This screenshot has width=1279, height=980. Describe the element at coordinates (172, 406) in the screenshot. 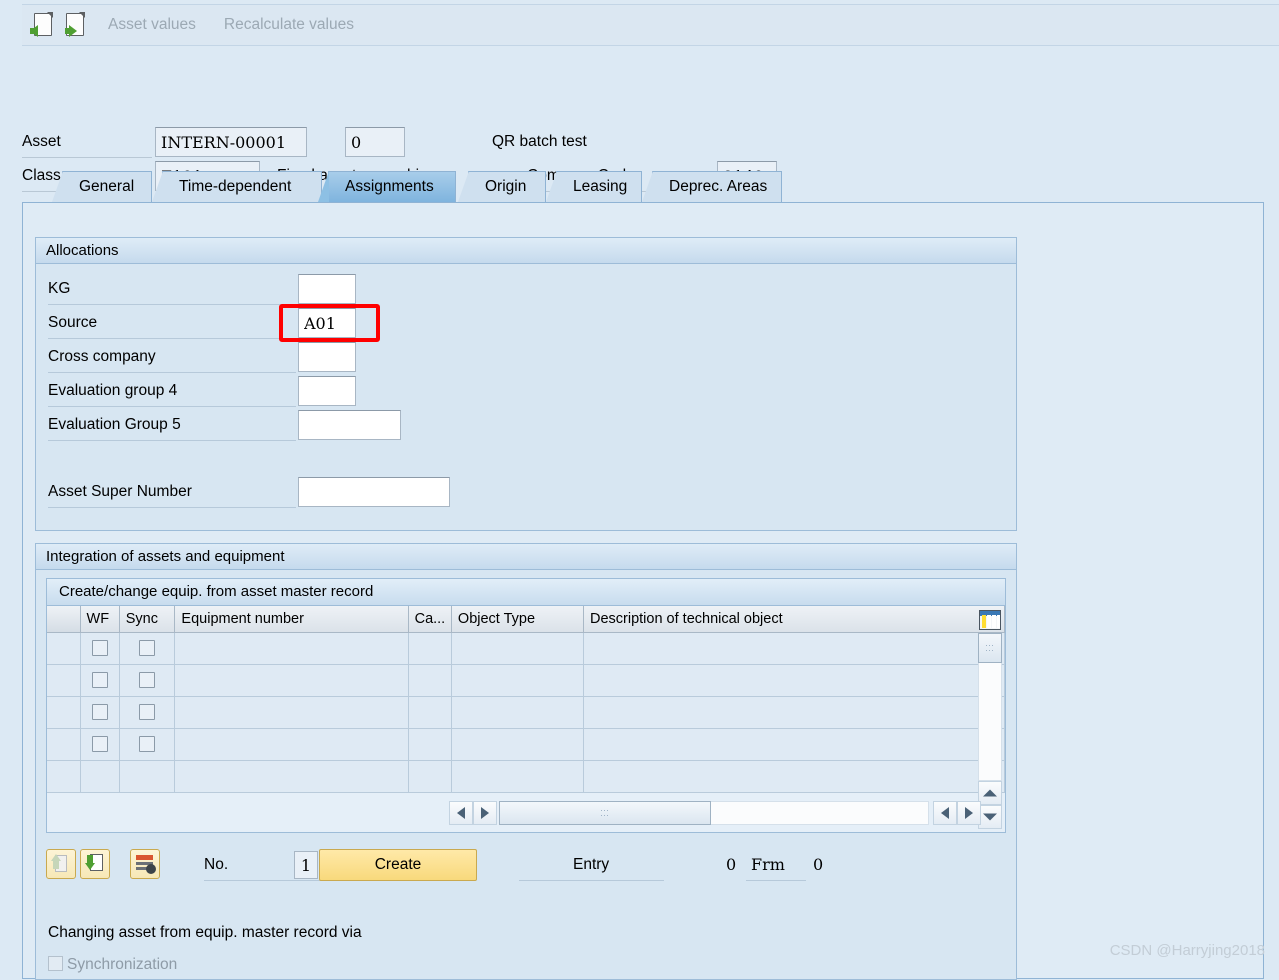

I see `evaluation-group-4-rule` at that location.